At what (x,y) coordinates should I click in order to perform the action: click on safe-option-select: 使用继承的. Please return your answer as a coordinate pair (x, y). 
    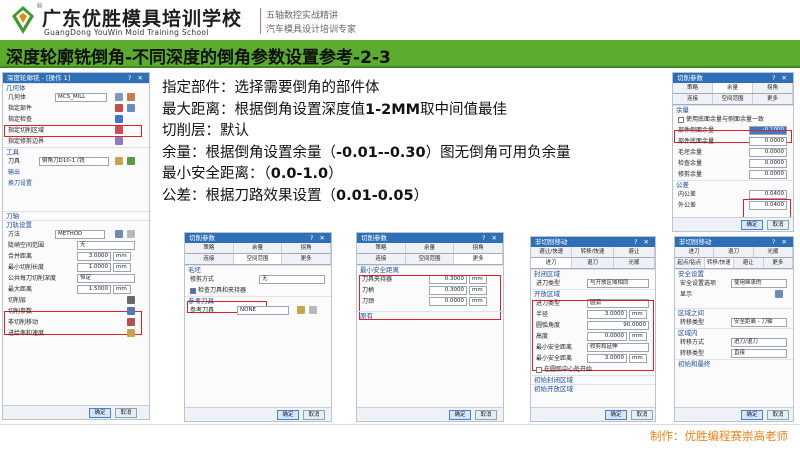
    Looking at the image, I should click on (759, 283).